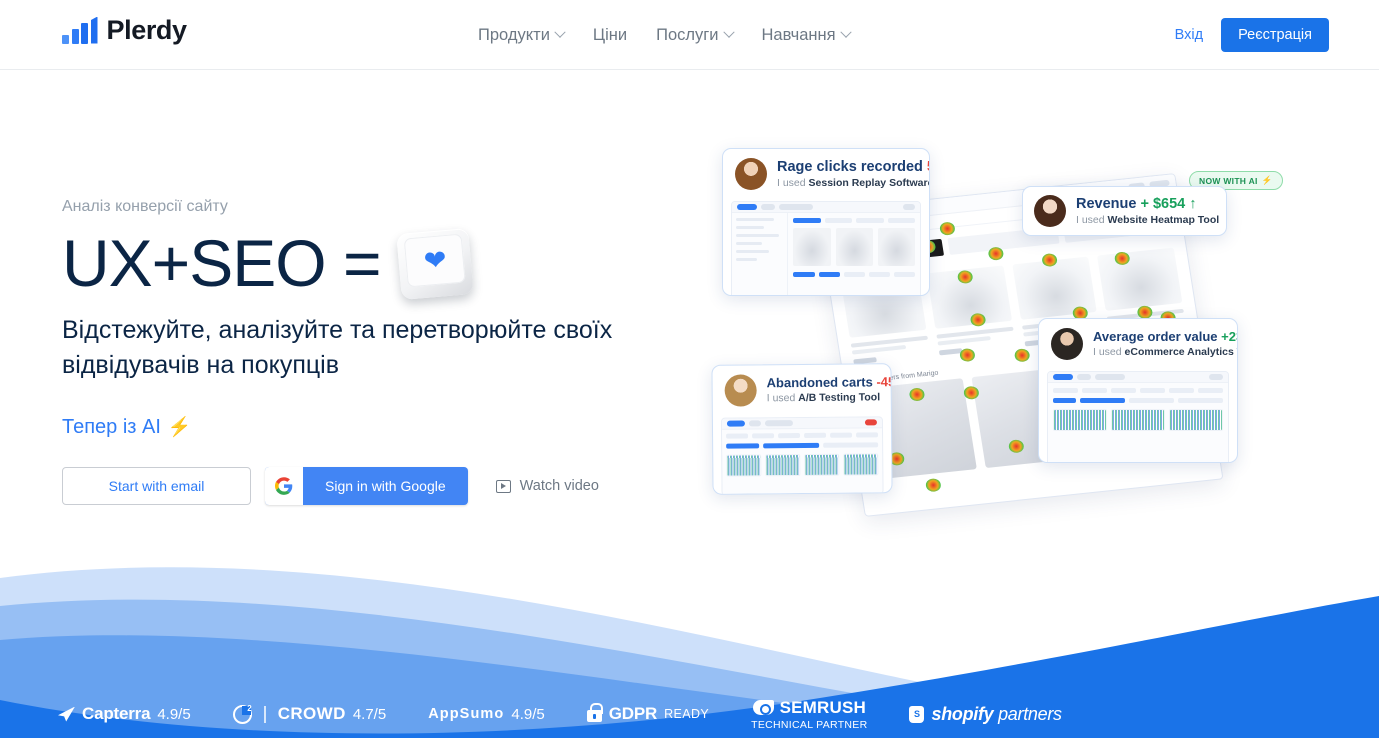 The height and width of the screenshot is (738, 1379). I want to click on semrush-icon, so click(763, 707).